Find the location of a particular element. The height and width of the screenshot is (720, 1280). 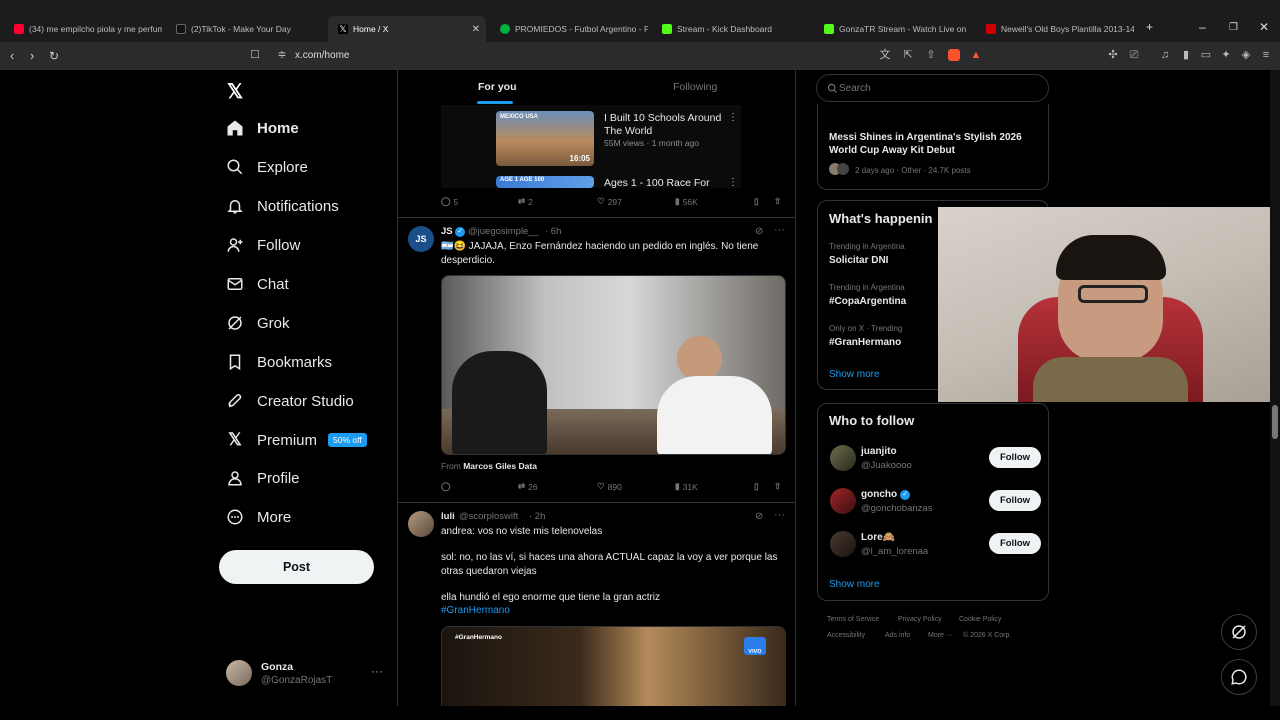

video-title: Ages 1 - 100 Race For is located at coordinates (664, 183).